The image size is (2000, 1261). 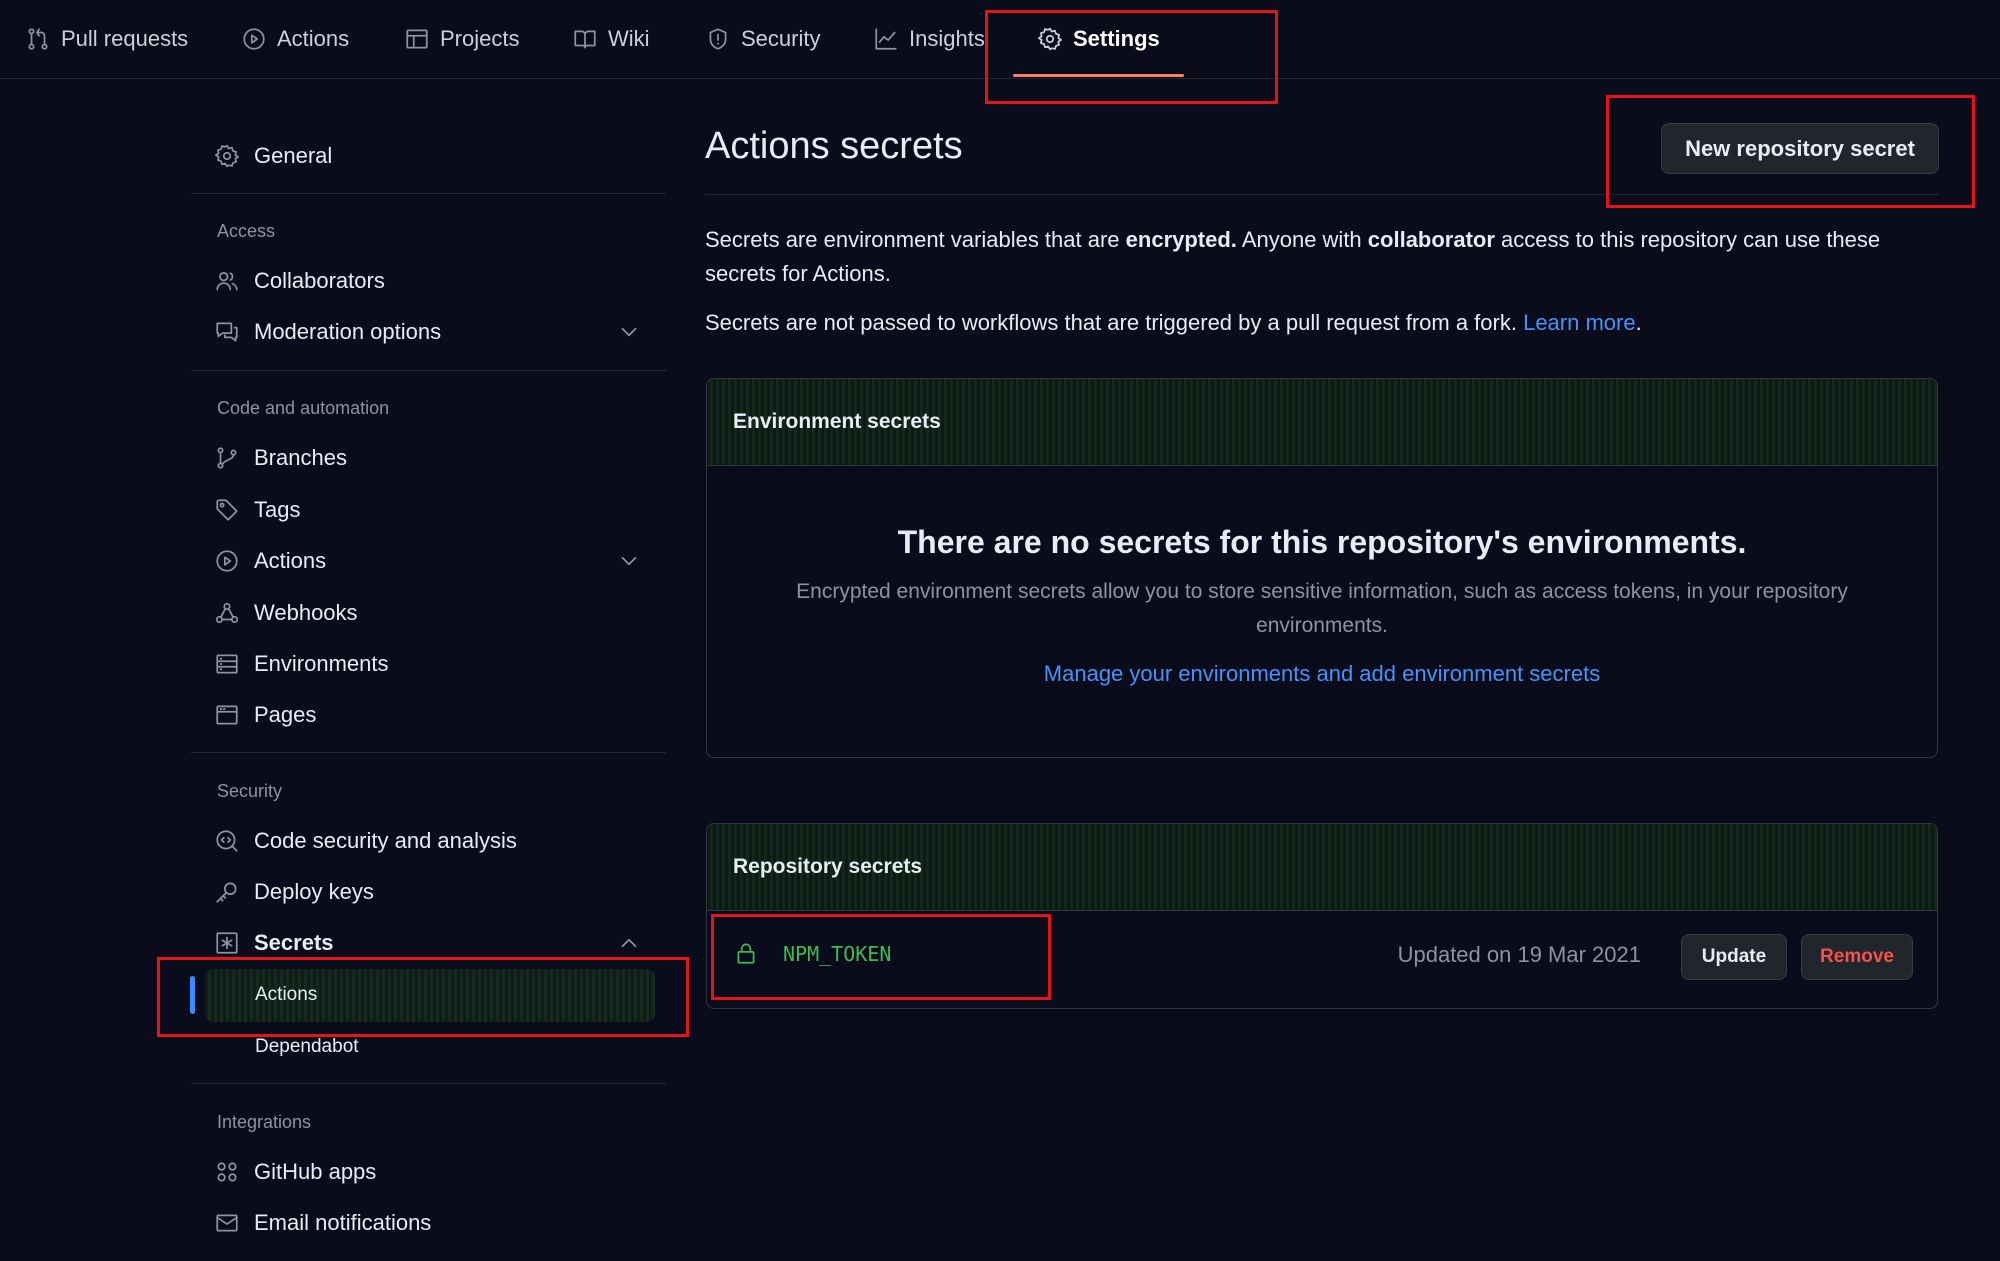 What do you see at coordinates (227, 664) in the screenshot?
I see `server-icon` at bounding box center [227, 664].